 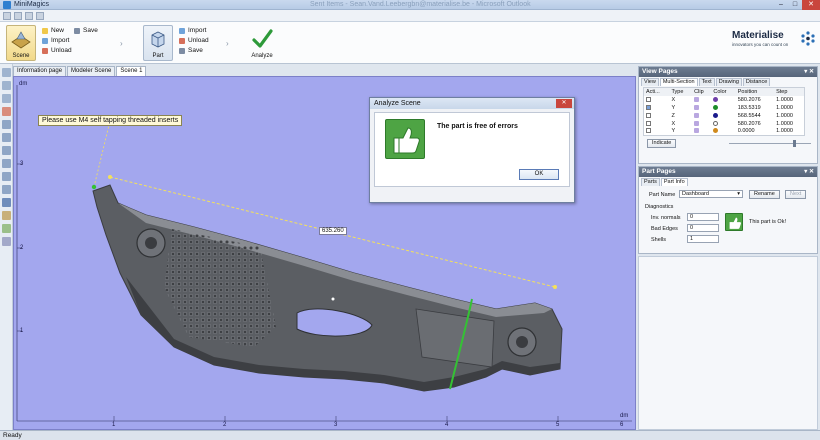 What do you see at coordinates (57, 41) in the screenshot?
I see `scene-import-button: Import` at bounding box center [57, 41].